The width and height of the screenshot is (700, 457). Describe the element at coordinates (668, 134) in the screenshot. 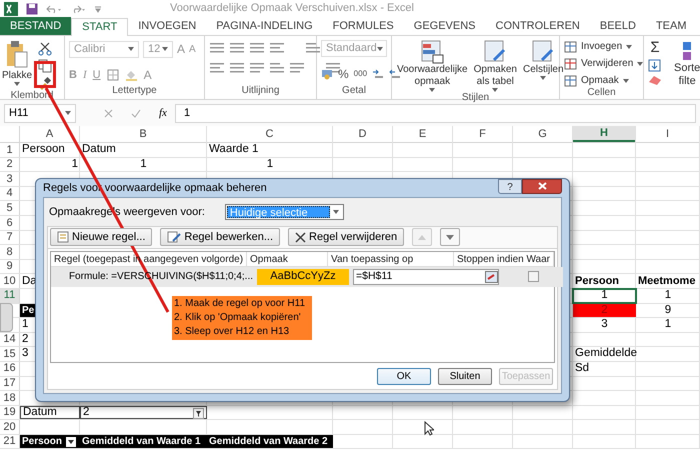

I see `column-header: I` at that location.